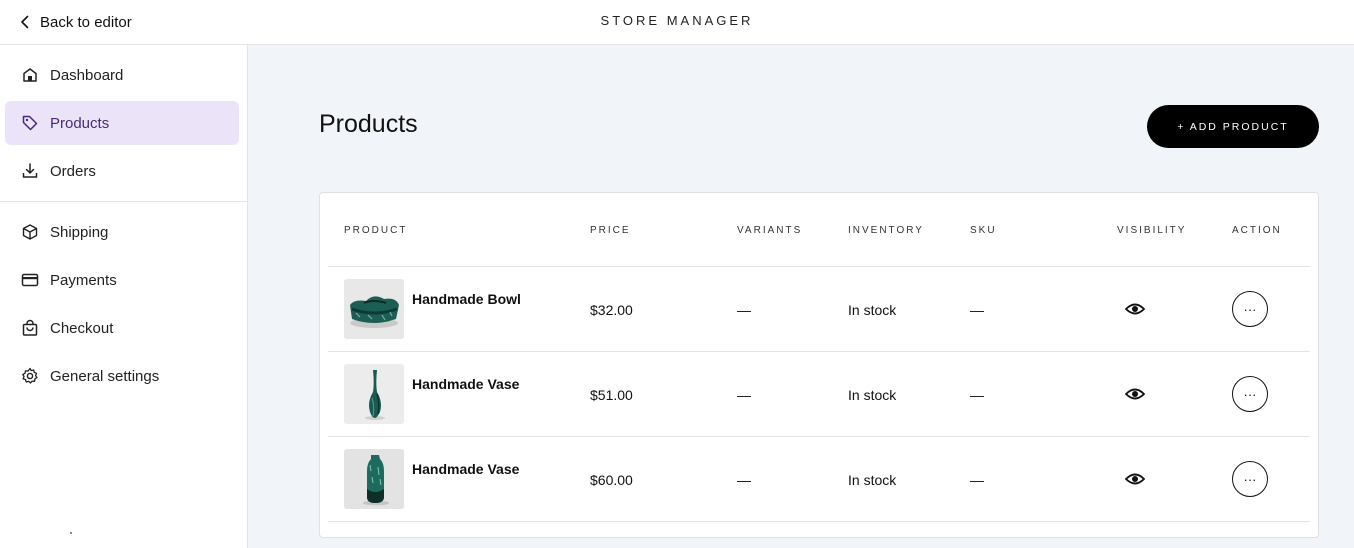  I want to click on sidebar-item-label: Shipping, so click(79, 232).